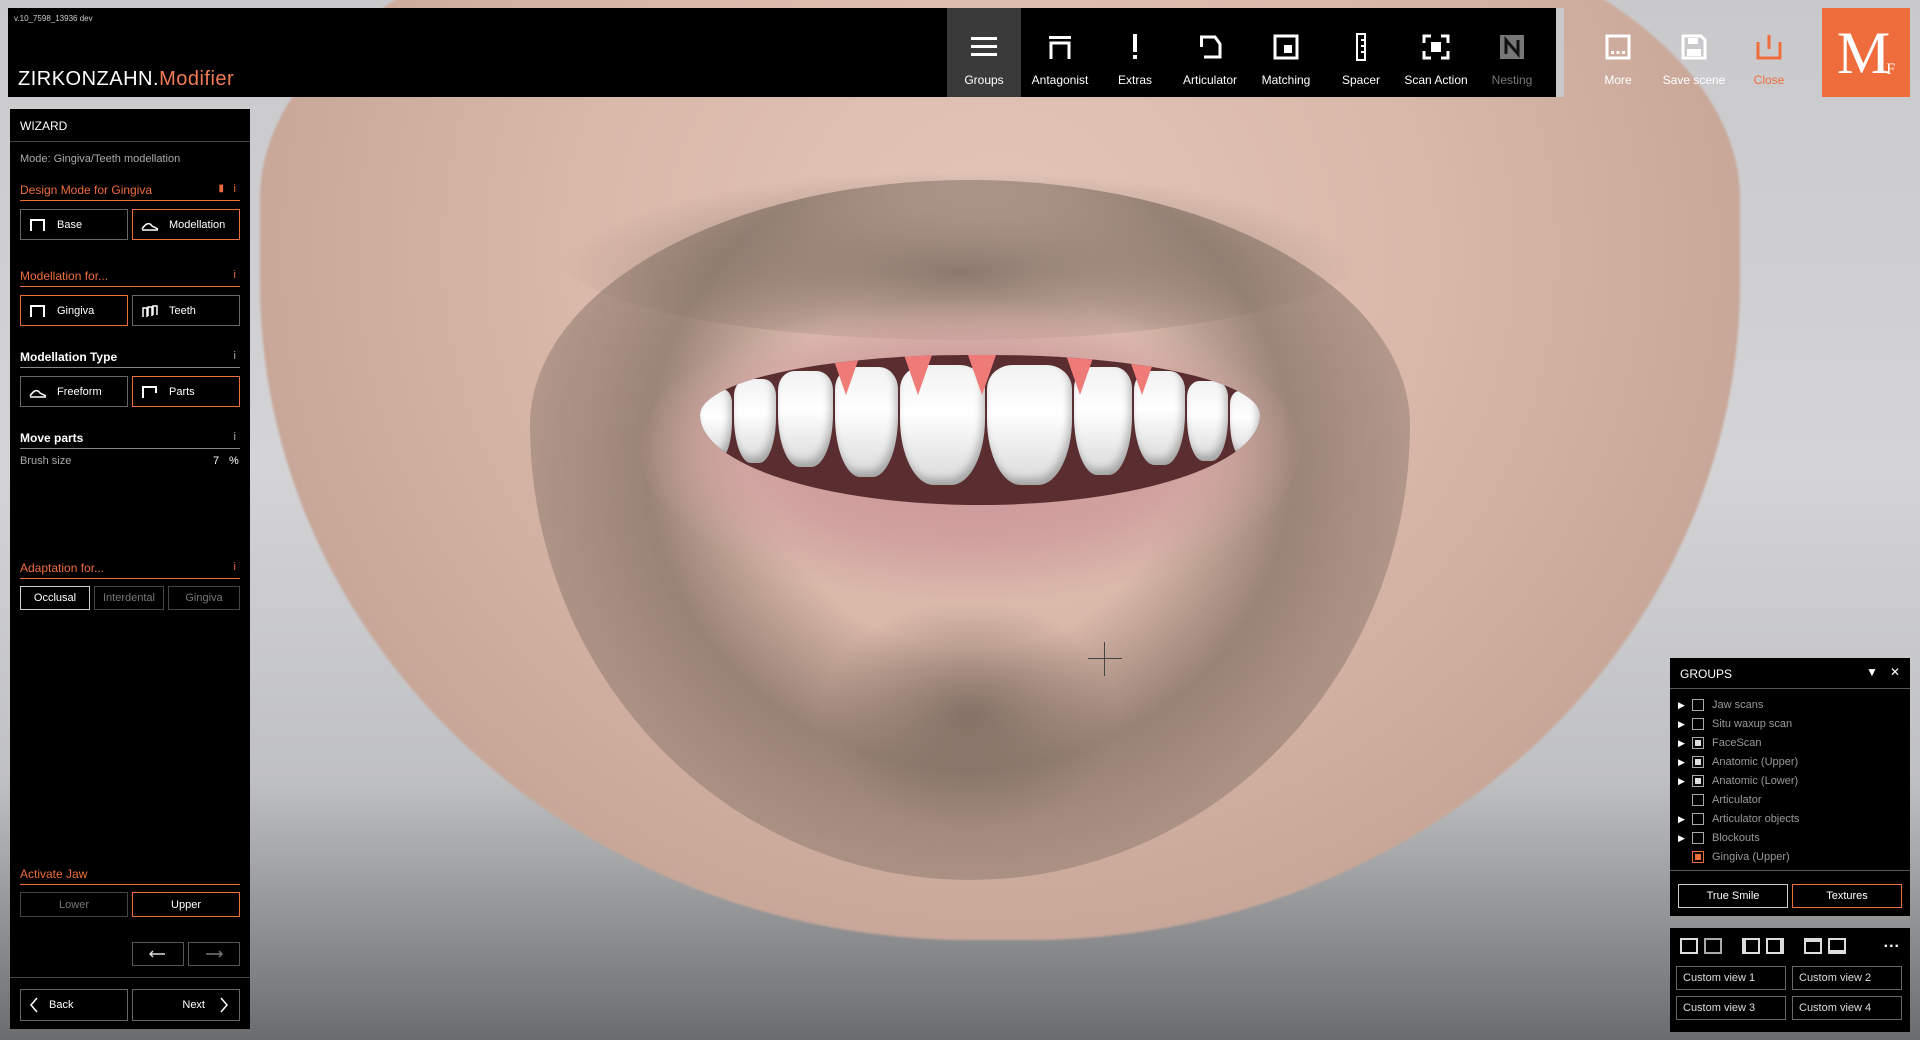 The height and width of the screenshot is (1040, 1920). I want to click on freeform-button: Freeform, so click(74, 391).